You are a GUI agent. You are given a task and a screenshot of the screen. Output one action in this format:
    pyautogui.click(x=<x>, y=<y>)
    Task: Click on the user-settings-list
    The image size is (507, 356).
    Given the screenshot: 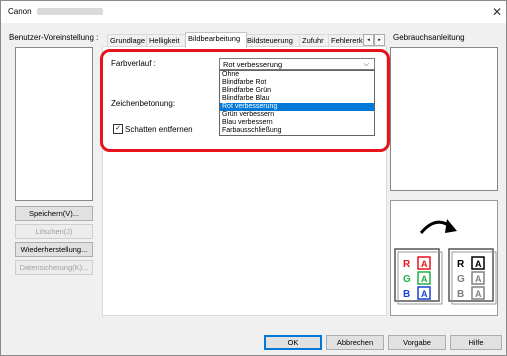 What is the action you would take?
    pyautogui.click(x=54, y=124)
    